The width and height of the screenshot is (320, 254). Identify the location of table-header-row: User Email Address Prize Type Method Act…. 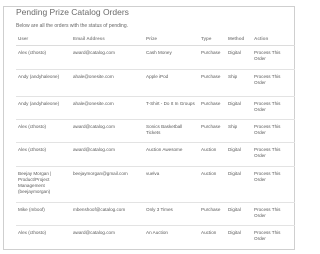
(155, 41).